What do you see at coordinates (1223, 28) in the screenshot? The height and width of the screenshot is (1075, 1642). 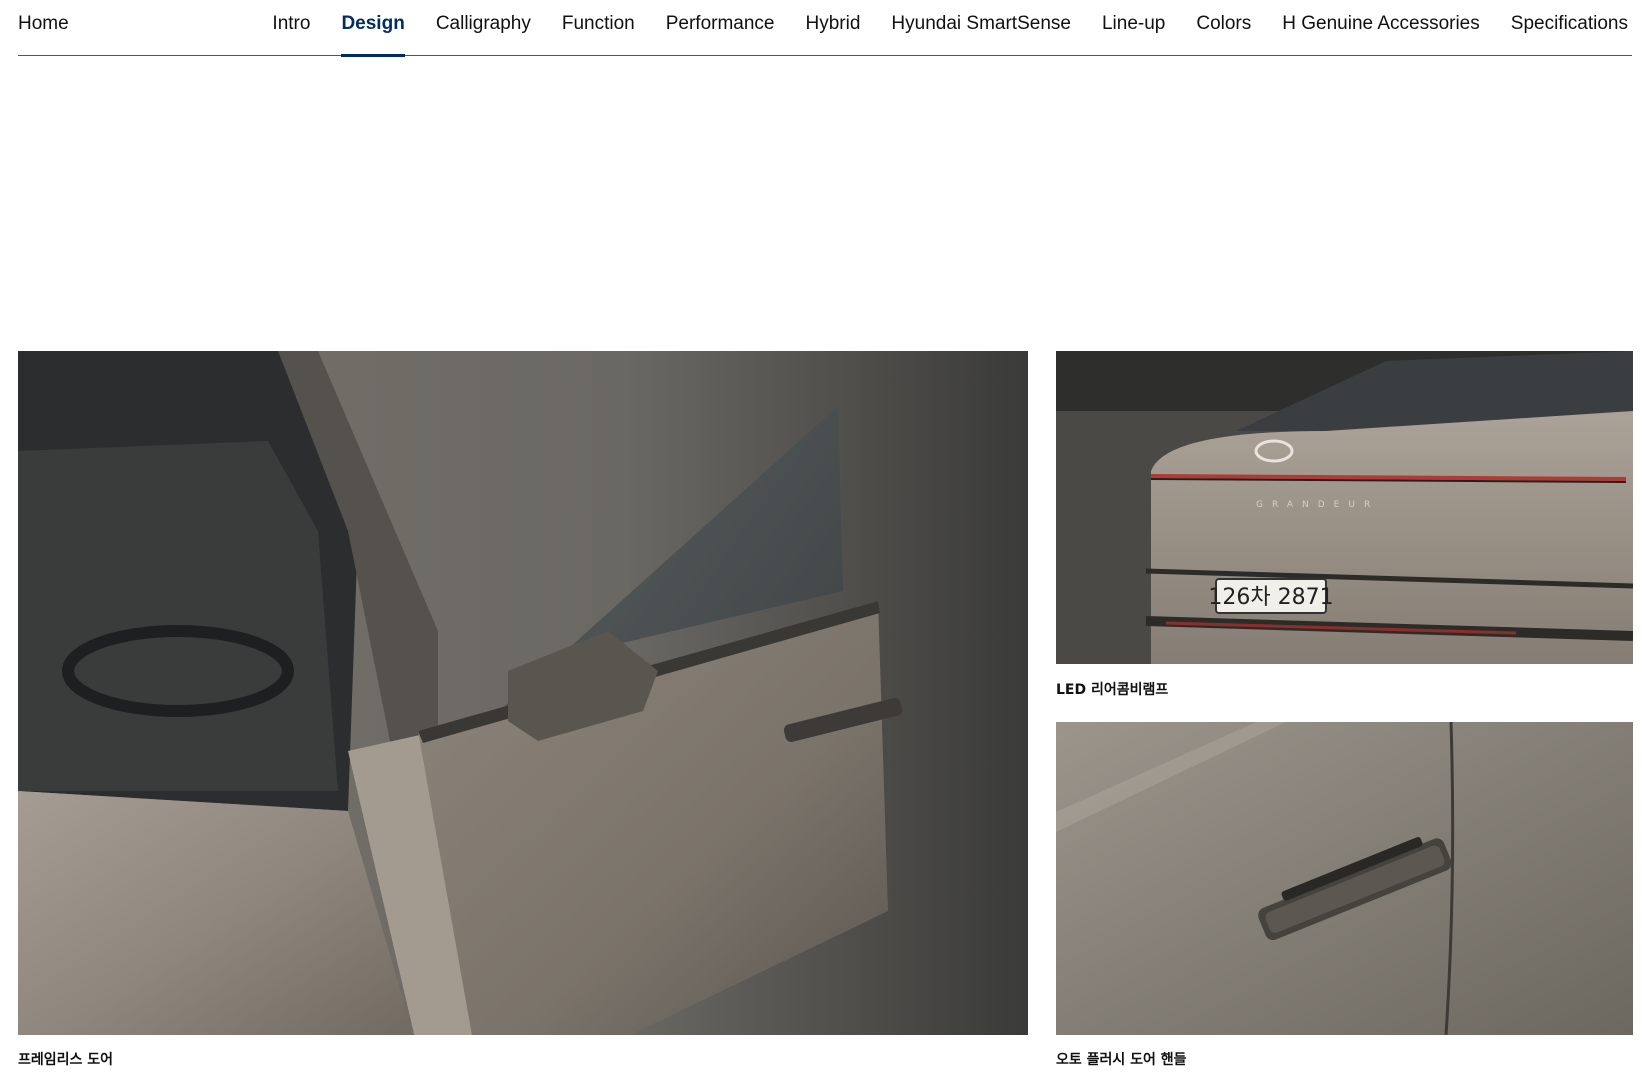 I see `tab-colors: Colors` at bounding box center [1223, 28].